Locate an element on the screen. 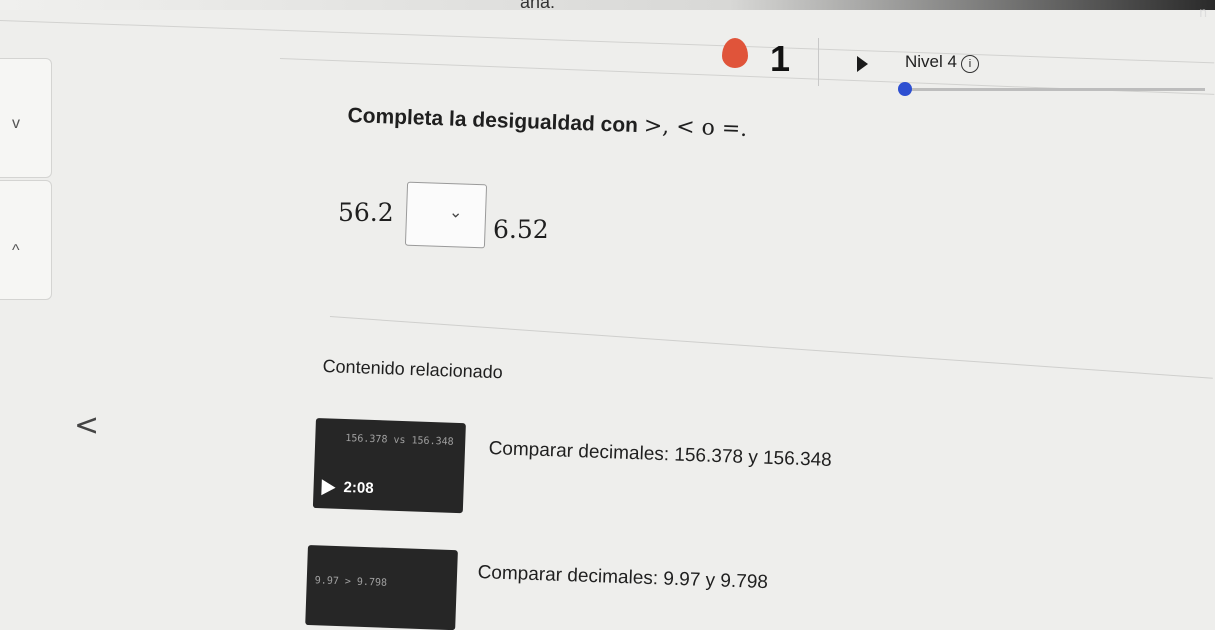 The width and height of the screenshot is (1215, 630). rail-card-bottom is located at coordinates (26, 240).